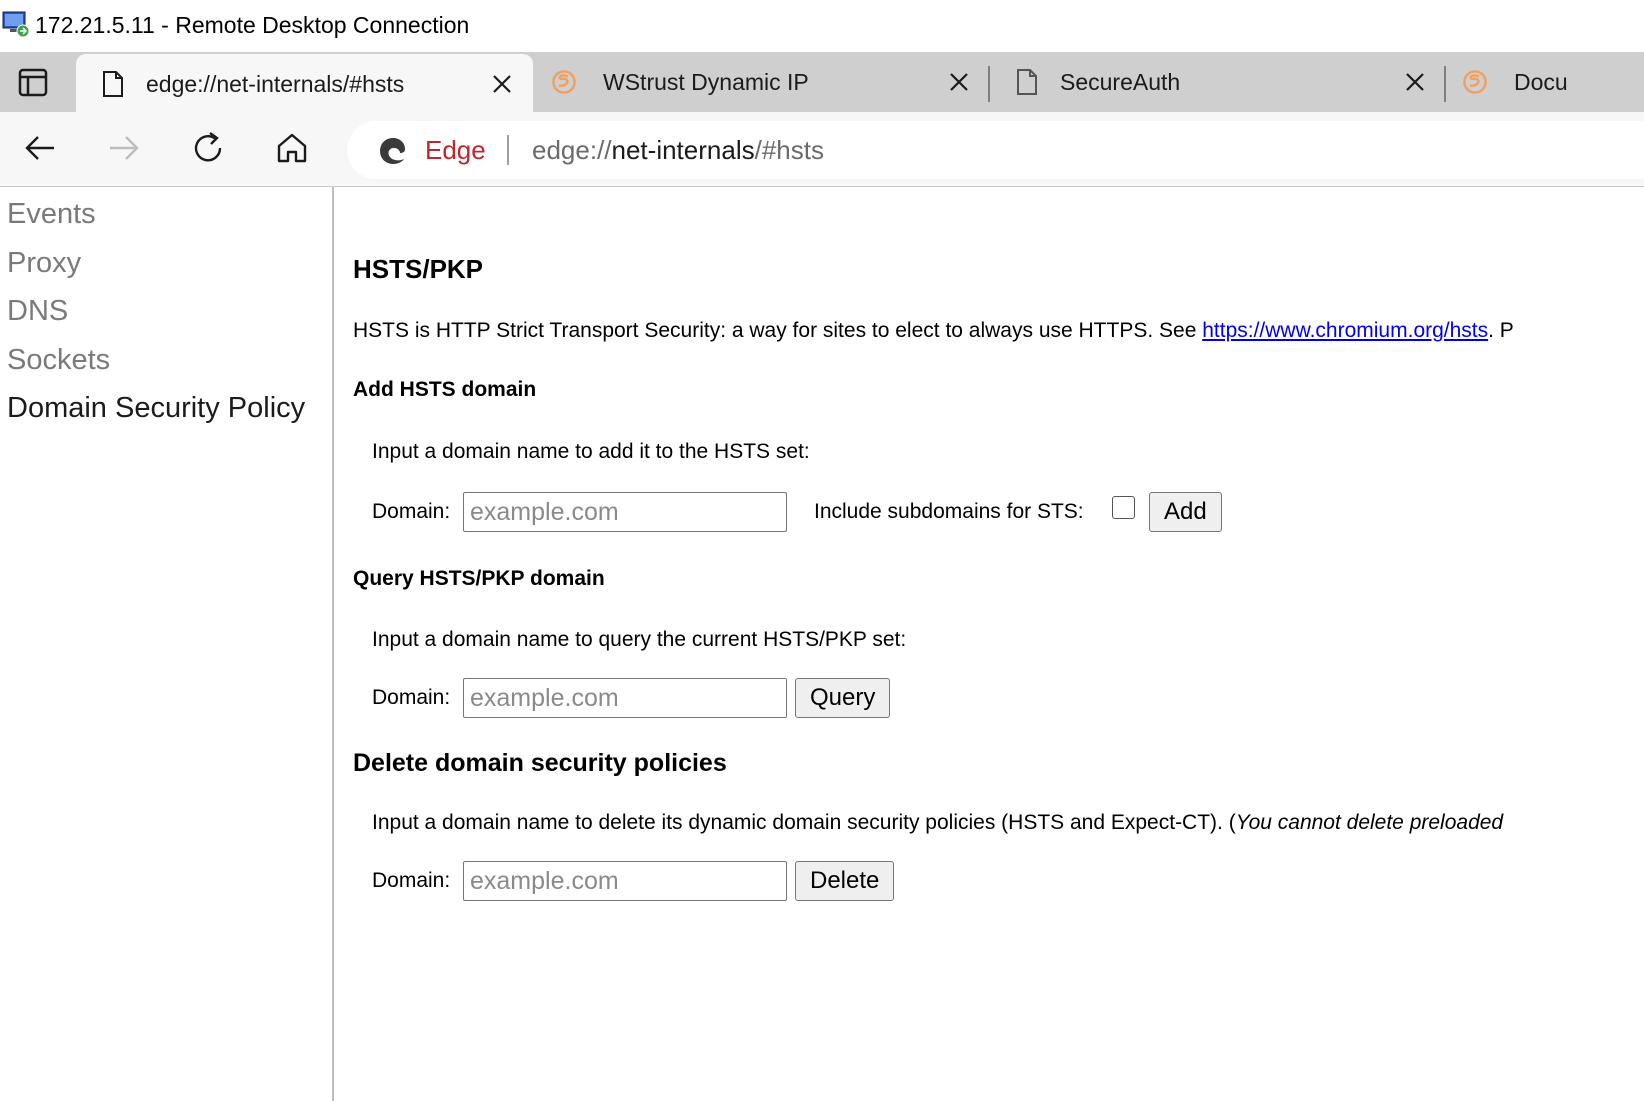 The width and height of the screenshot is (1644, 1101). Describe the element at coordinates (252, 25) in the screenshot. I see `window-title: 172.21.5.11 - Remote Desktop Connection` at that location.